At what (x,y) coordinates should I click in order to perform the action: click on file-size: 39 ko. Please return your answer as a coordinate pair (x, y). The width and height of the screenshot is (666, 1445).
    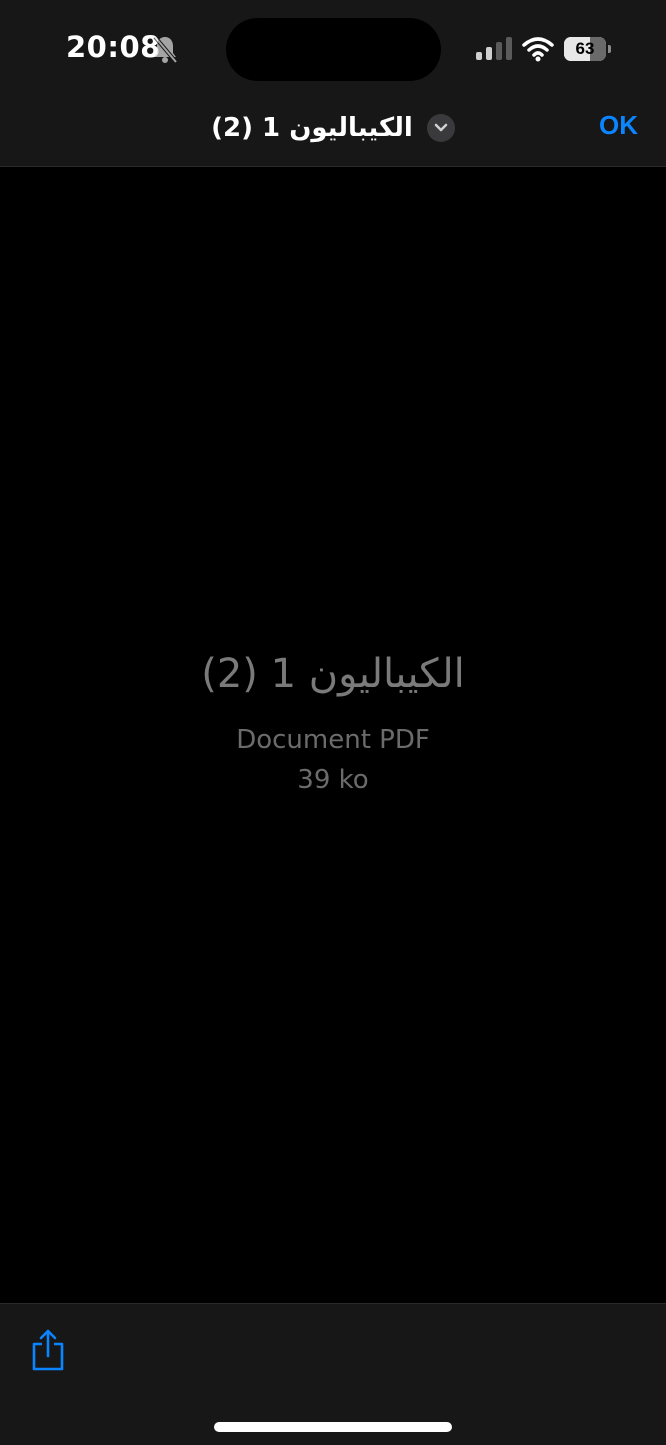
    Looking at the image, I should click on (333, 780).